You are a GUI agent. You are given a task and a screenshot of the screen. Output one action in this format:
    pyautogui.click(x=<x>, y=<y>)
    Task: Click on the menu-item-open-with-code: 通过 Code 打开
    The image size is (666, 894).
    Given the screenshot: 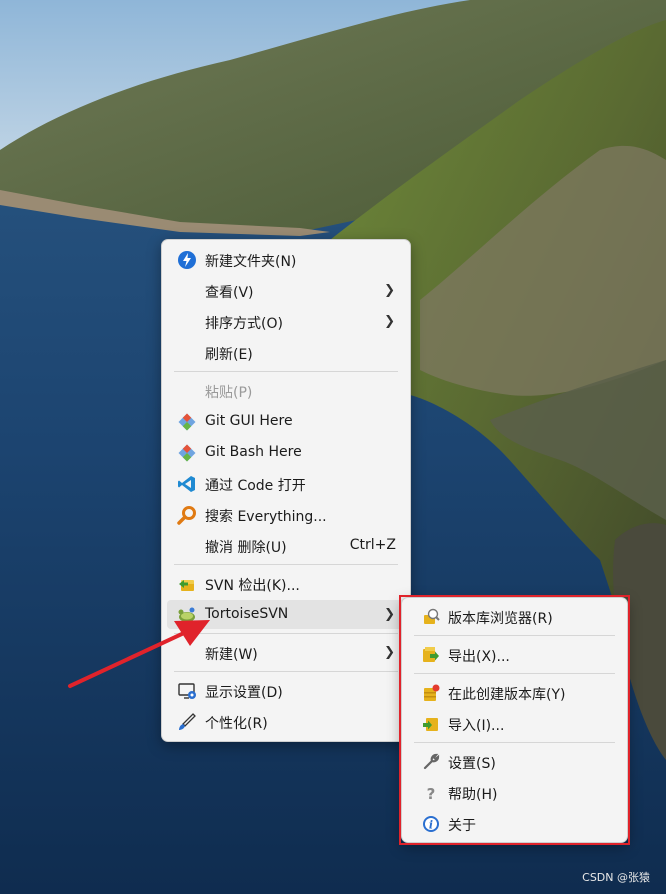 What is the action you would take?
    pyautogui.click(x=286, y=483)
    